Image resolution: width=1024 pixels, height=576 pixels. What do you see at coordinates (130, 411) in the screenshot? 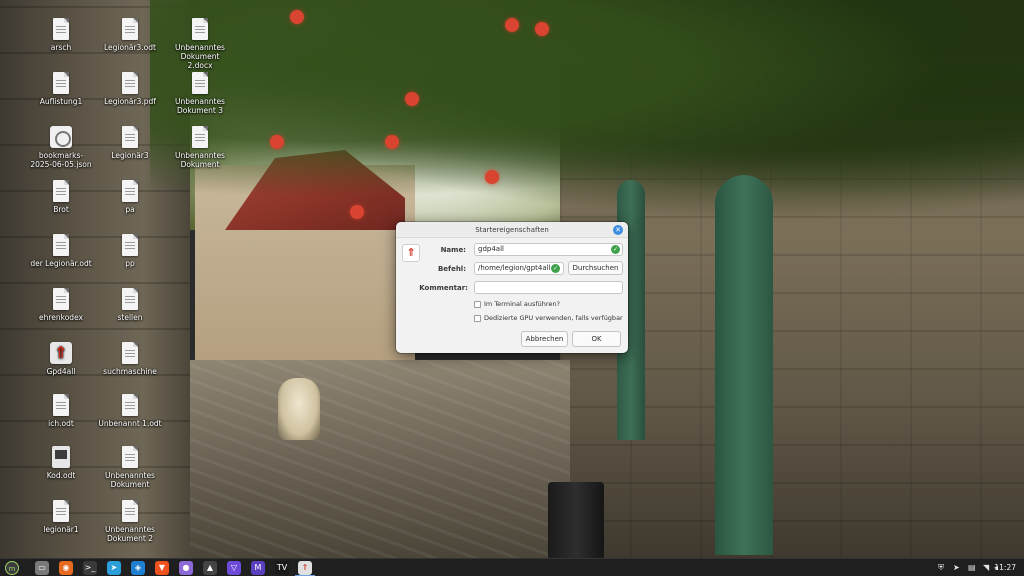
I see `desktop-icon: Unbenannt 1.odt` at bounding box center [130, 411].